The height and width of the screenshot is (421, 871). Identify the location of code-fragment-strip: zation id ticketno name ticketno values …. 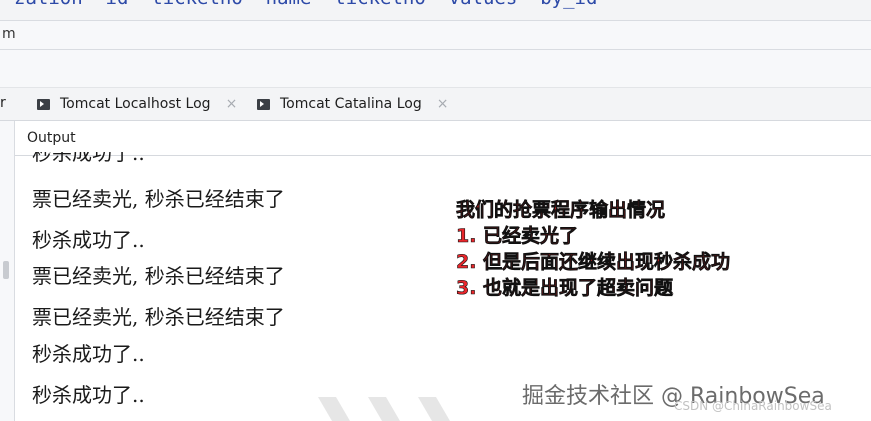
(435, 10).